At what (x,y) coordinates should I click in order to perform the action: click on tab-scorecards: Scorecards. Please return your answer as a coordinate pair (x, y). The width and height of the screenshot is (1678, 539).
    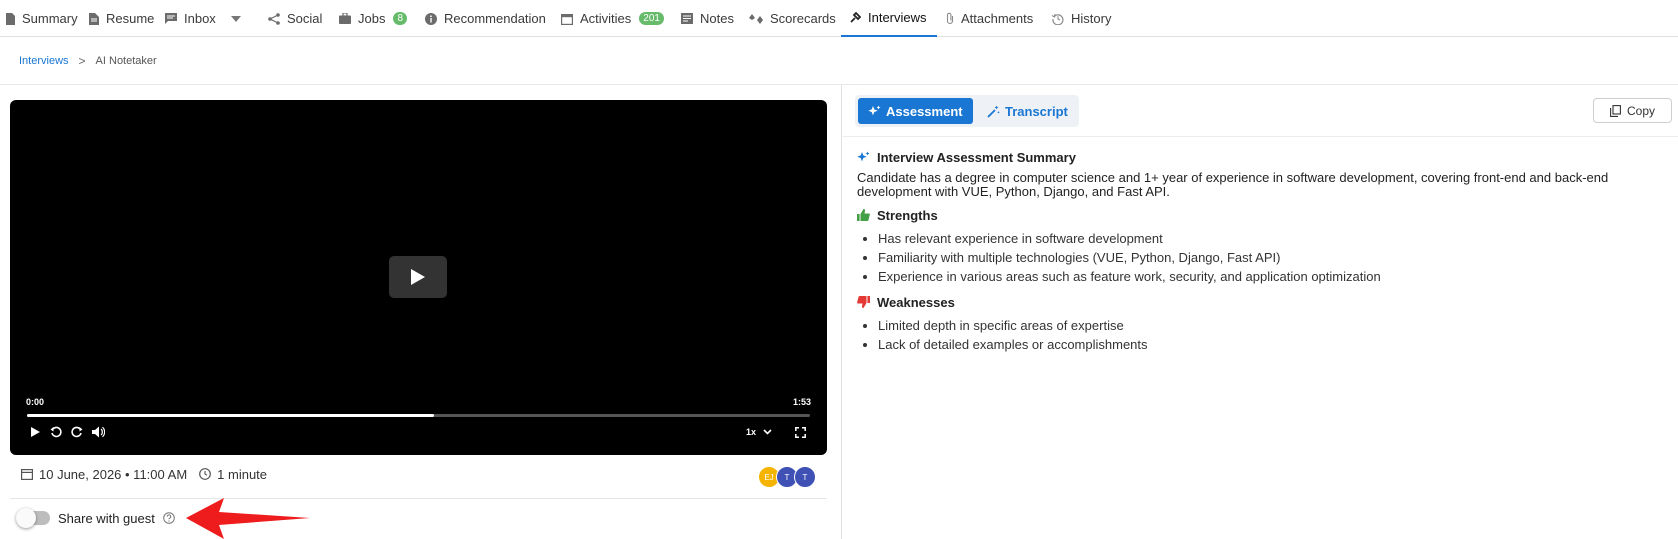
    Looking at the image, I should click on (792, 18).